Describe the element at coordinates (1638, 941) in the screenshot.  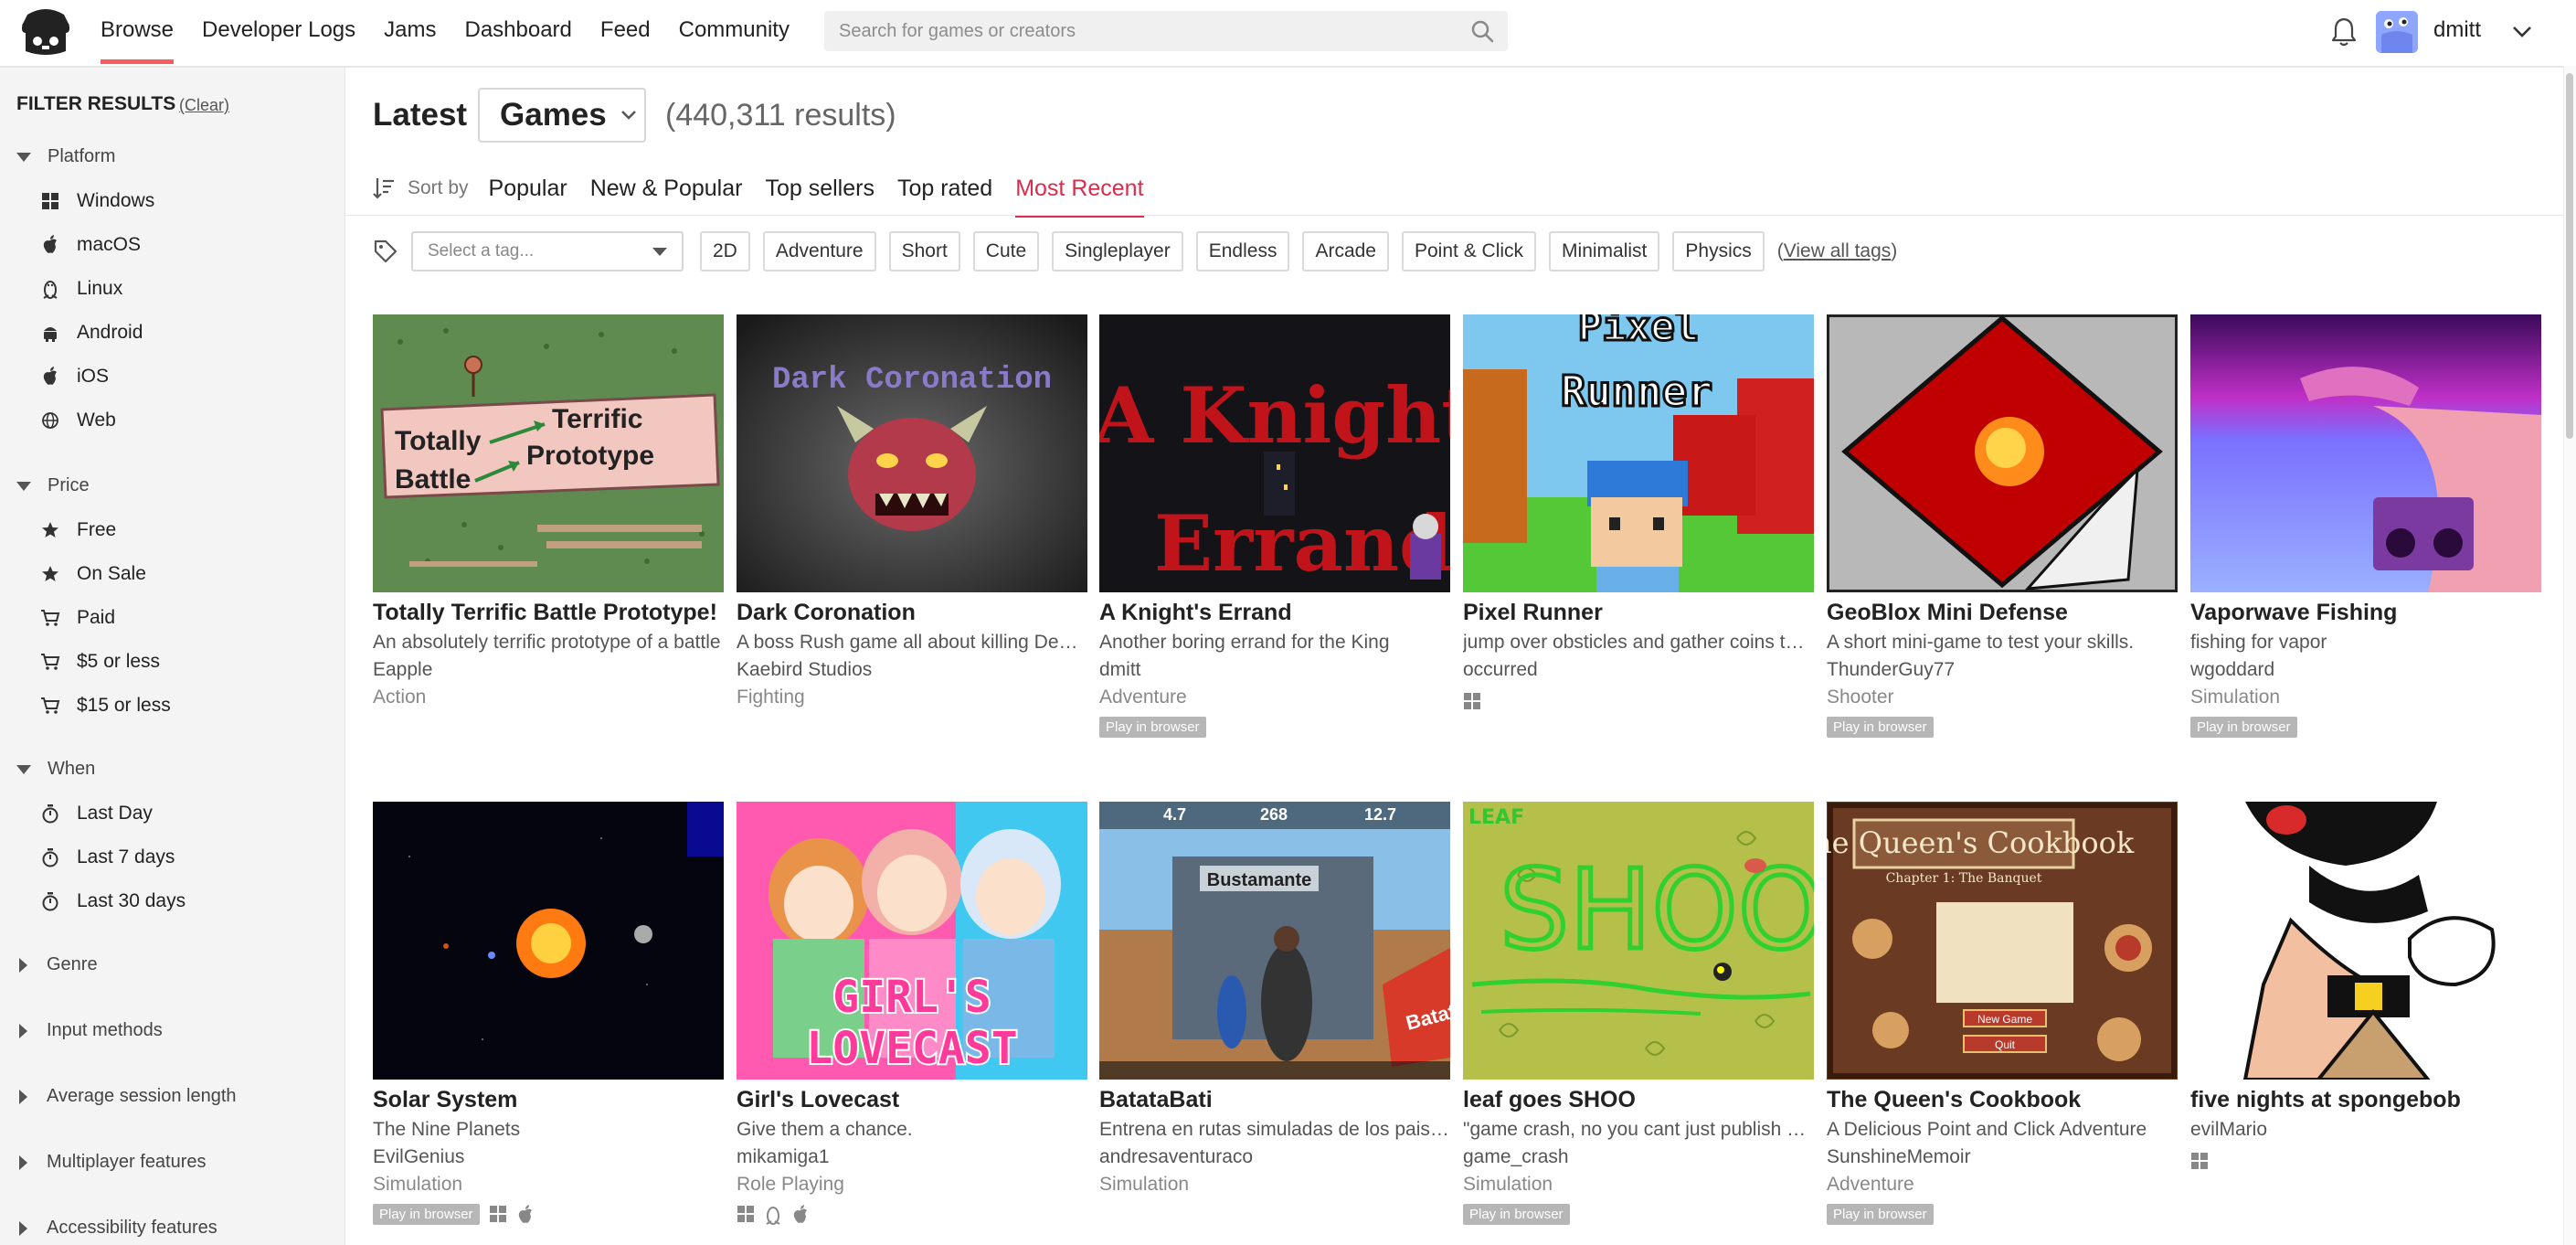
I see `game-thumbnail: LEAF SHOO` at that location.